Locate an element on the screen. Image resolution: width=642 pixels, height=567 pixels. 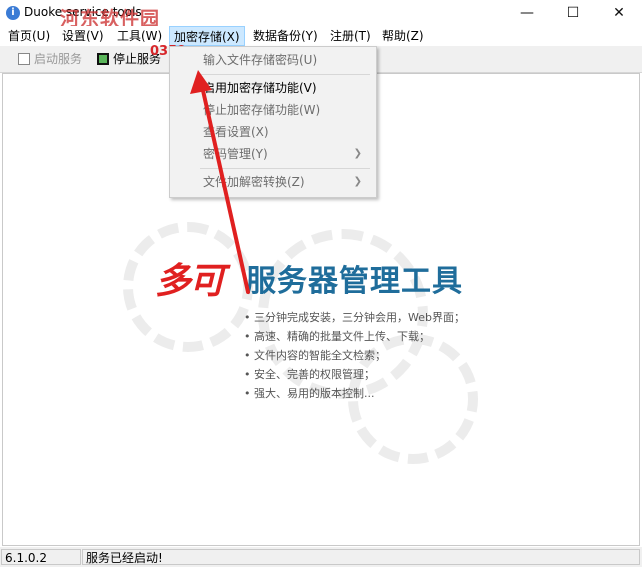
service-status: 服务已经启动! is located at coordinates (361, 557).